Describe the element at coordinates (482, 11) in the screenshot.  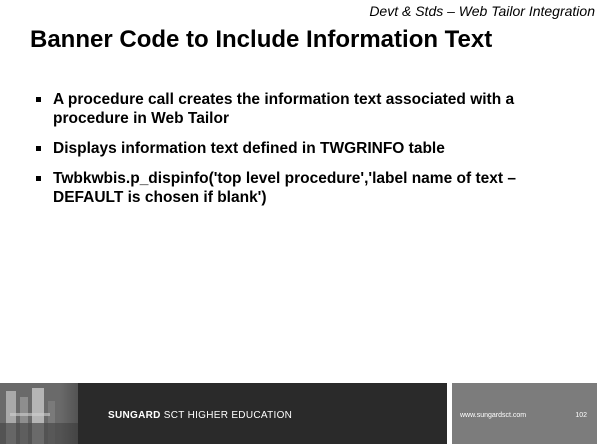
I see `section-header: Devt & Stds – Web Tailor Integration` at that location.